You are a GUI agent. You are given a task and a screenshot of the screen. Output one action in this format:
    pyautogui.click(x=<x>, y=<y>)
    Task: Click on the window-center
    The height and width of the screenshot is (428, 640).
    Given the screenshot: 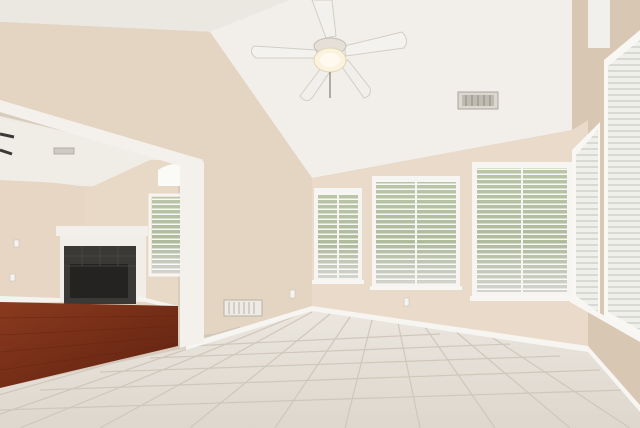 What is the action you would take?
    pyautogui.click(x=416, y=232)
    